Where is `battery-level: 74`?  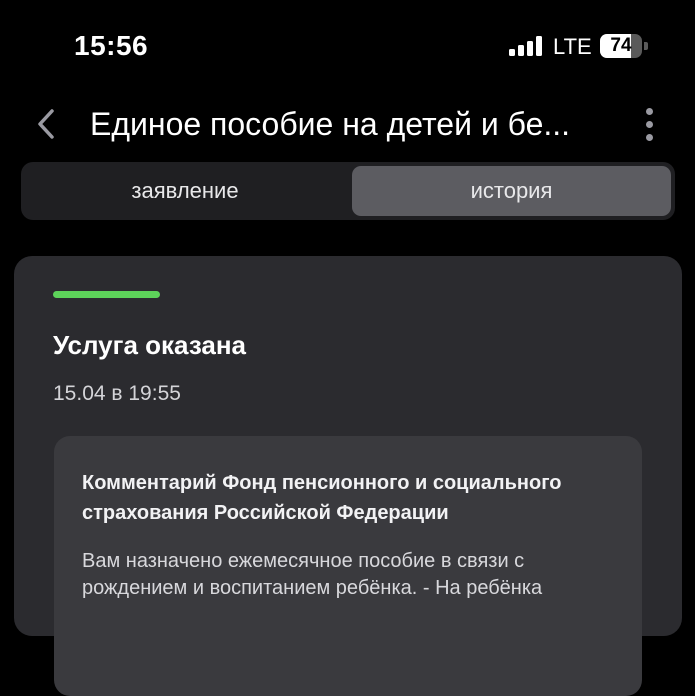 battery-level: 74 is located at coordinates (621, 45).